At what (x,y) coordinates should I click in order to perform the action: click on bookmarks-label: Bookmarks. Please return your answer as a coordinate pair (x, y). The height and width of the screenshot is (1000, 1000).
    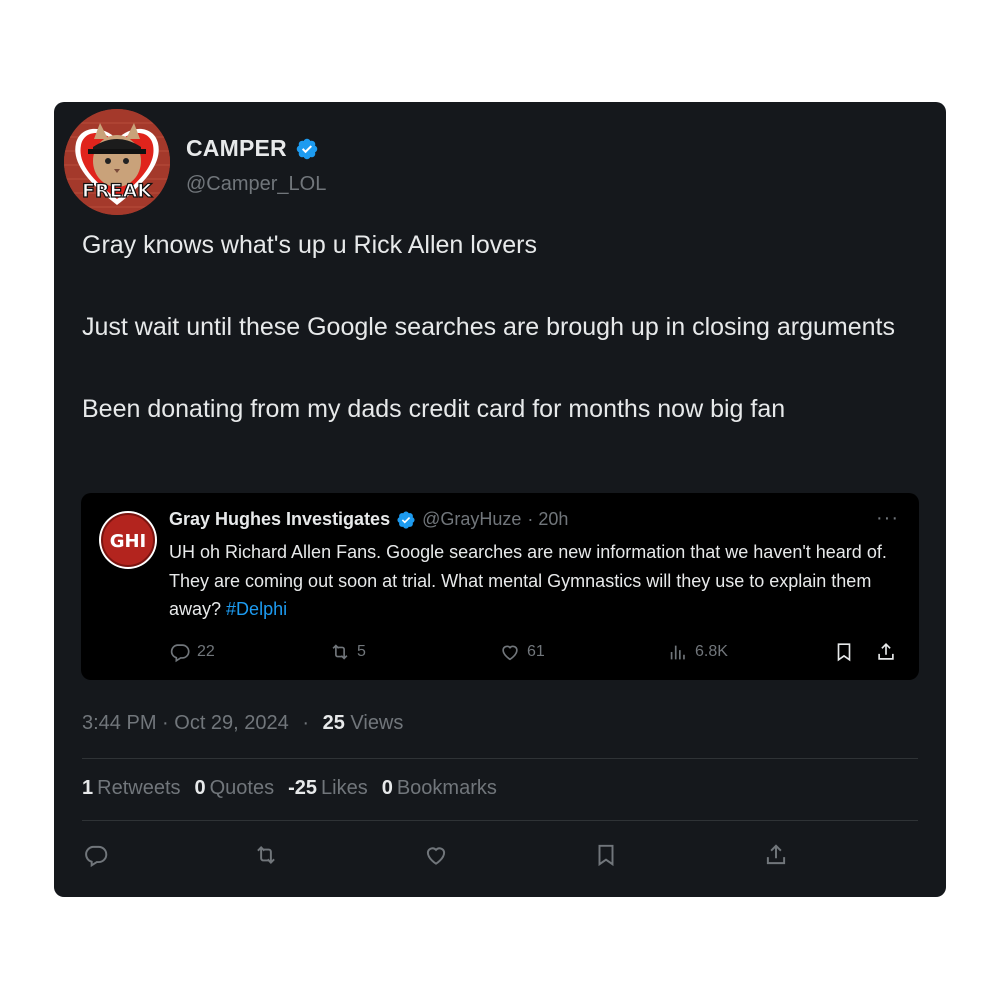
    Looking at the image, I should click on (446, 788).